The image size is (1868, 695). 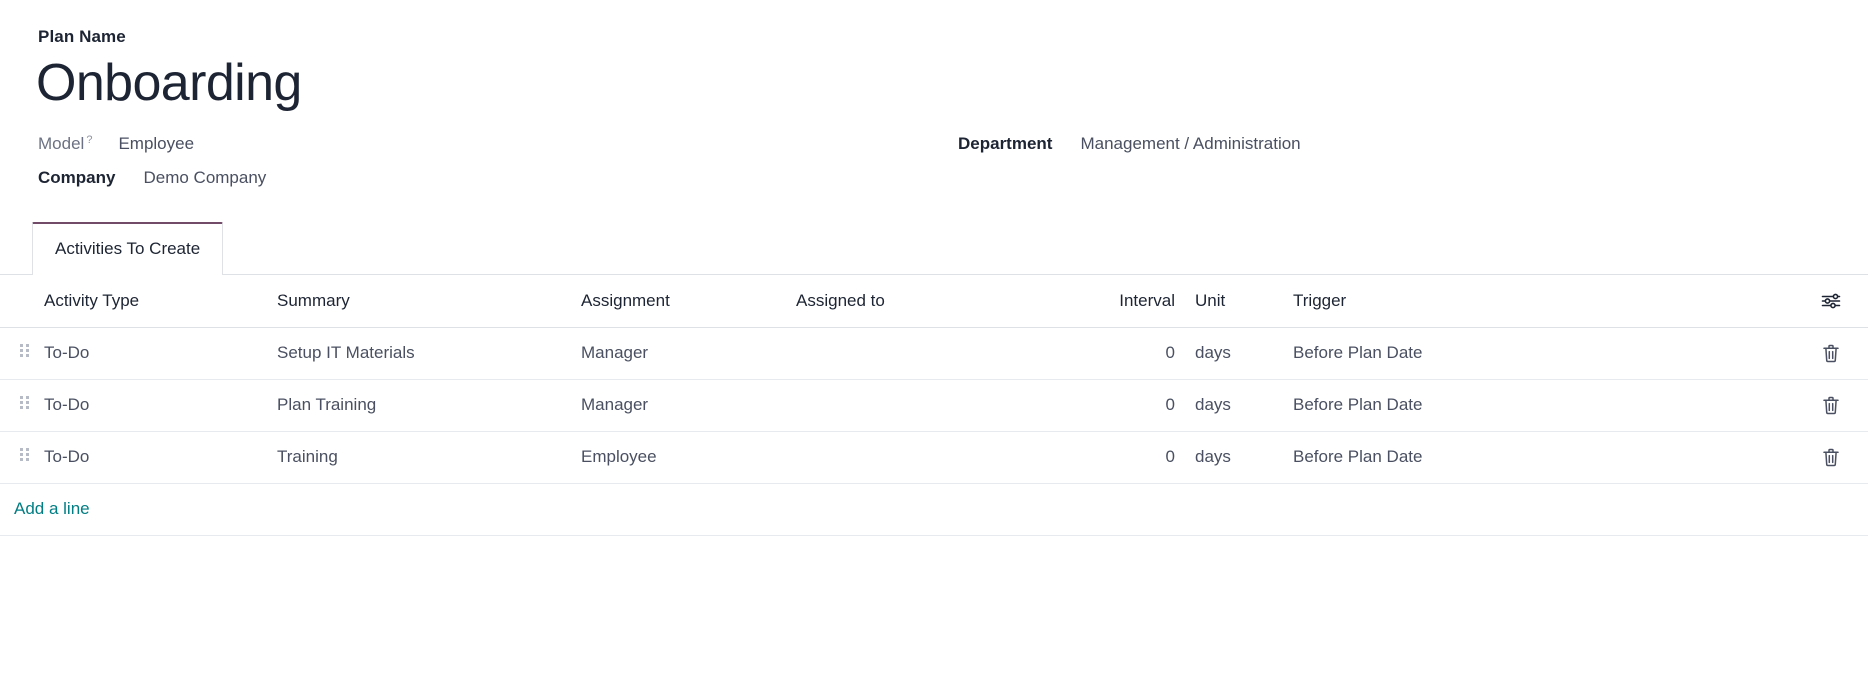 I want to click on add-line-cell: Add a line, so click(x=934, y=509).